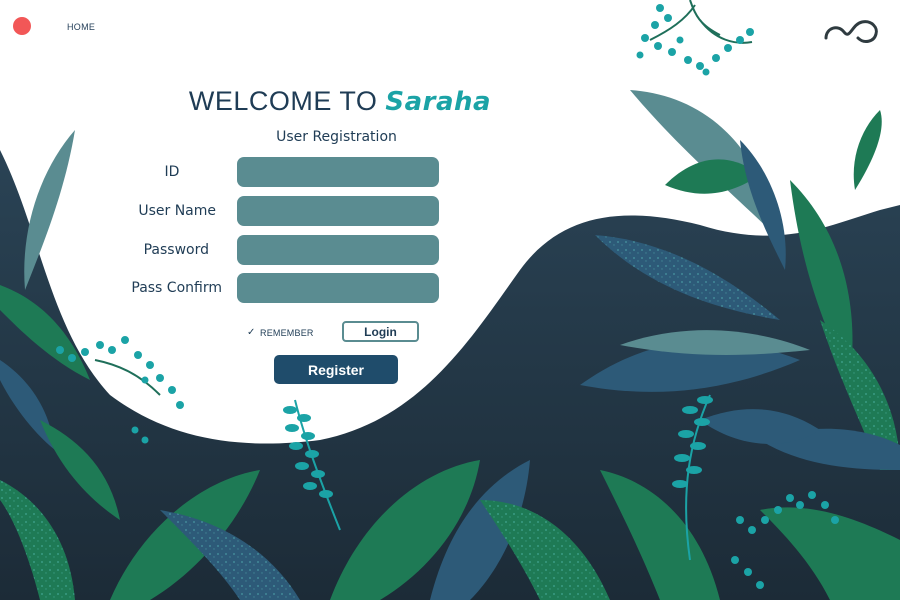 This screenshot has height=600, width=900. I want to click on password-row: Password, so click(272, 250).